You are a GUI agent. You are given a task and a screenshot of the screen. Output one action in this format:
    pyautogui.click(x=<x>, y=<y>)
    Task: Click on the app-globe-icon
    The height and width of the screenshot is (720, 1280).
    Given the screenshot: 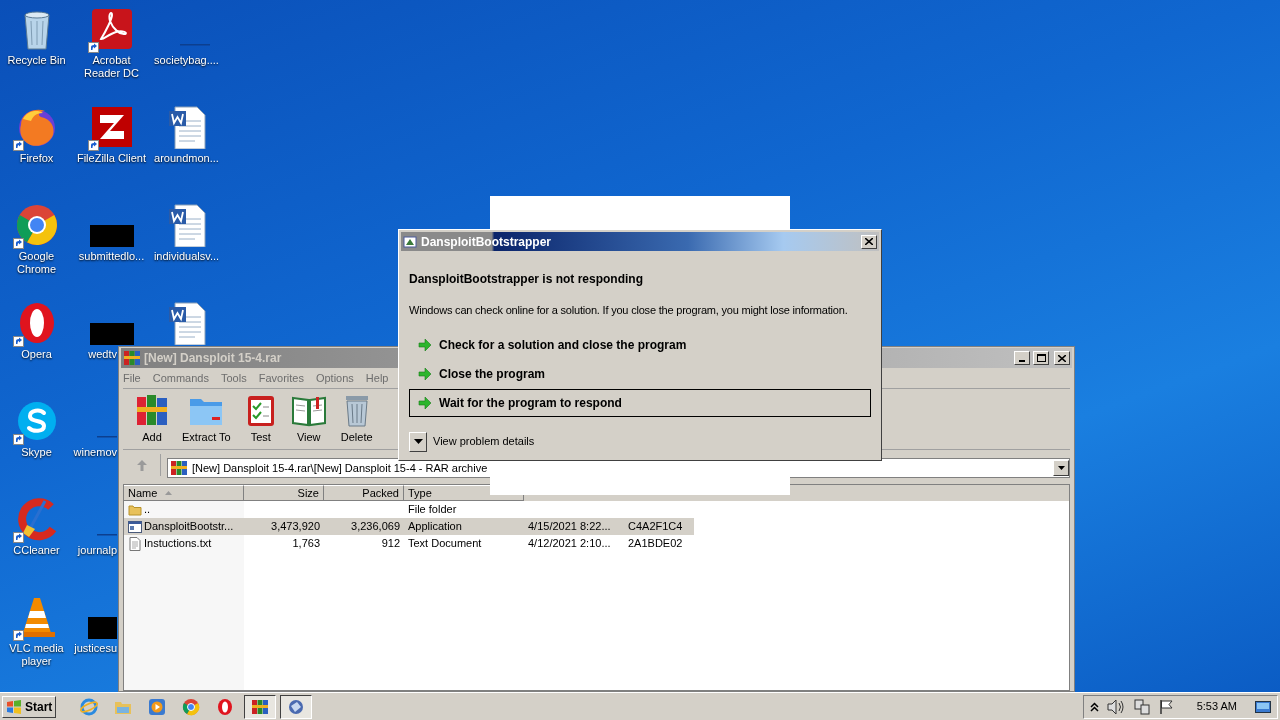 What is the action you would take?
    pyautogui.click(x=296, y=706)
    